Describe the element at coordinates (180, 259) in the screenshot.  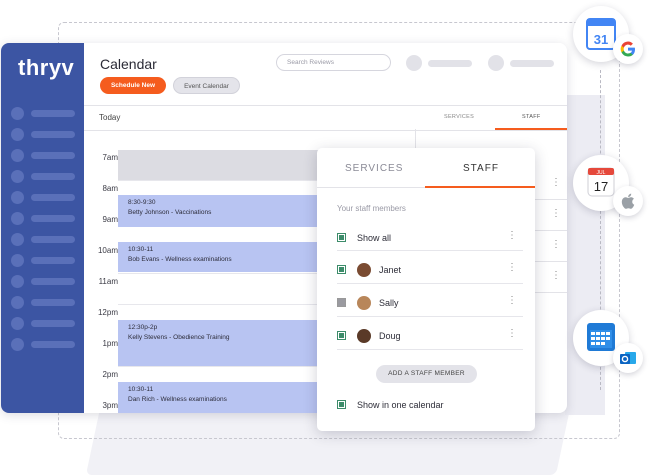
I see `appointment-desc: Bob Evans - Wellness examinations` at that location.